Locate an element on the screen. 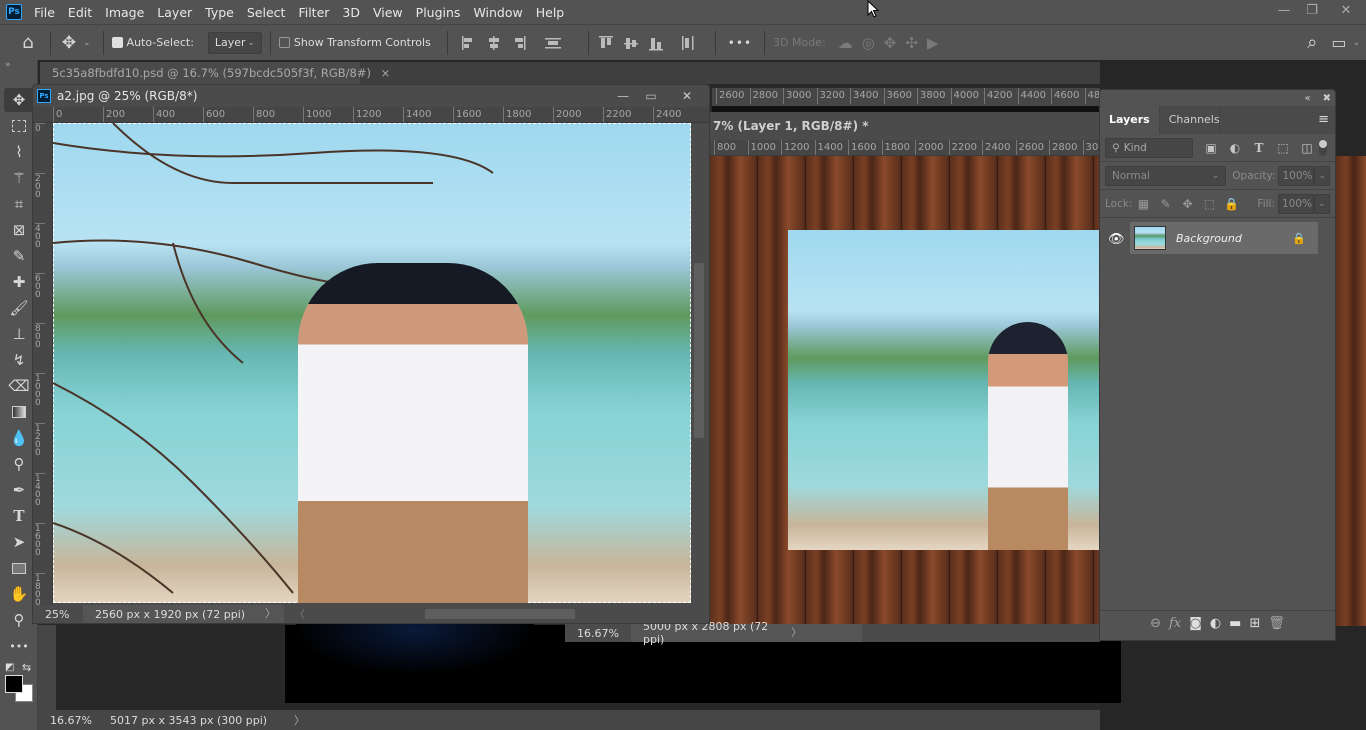 This screenshot has width=1366, height=730. menu-view: View is located at coordinates (388, 12).